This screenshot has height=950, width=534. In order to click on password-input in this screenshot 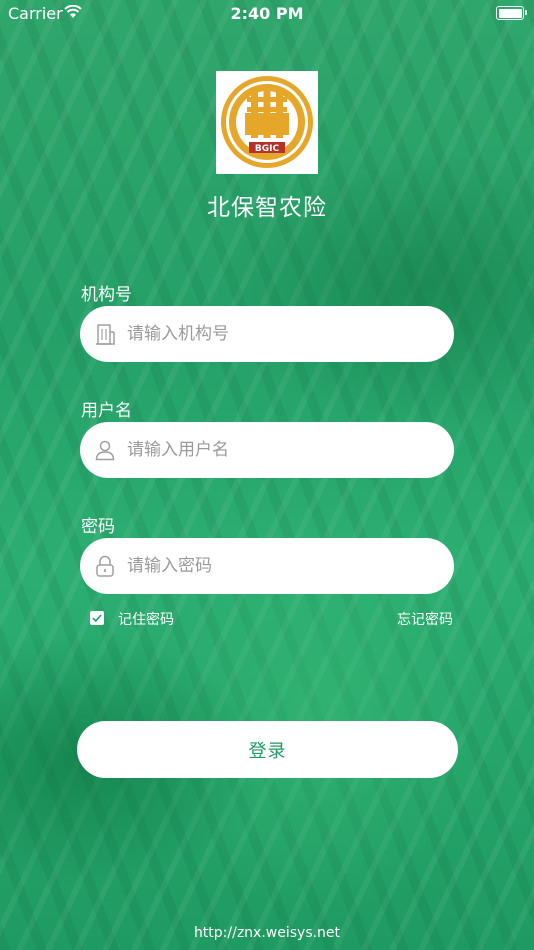, I will do `click(282, 566)`.